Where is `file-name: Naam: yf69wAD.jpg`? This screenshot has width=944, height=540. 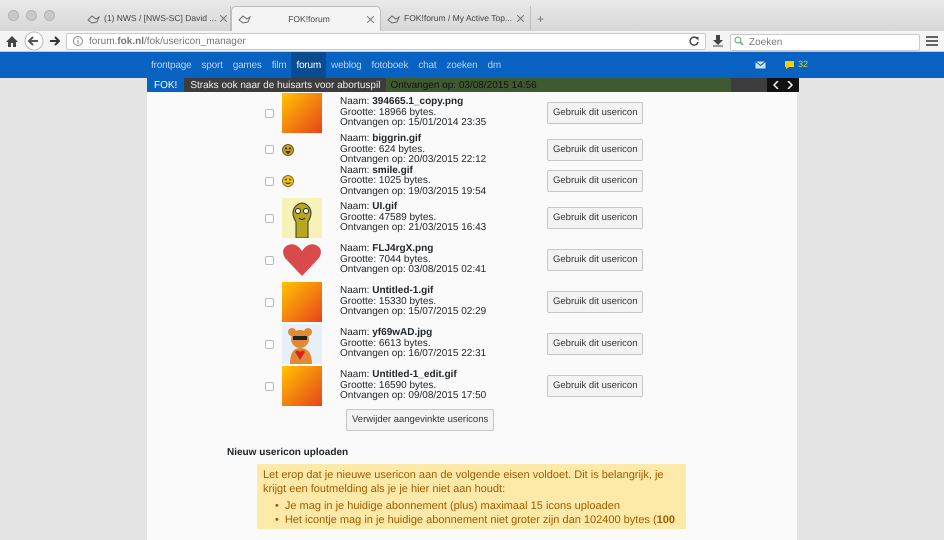
file-name: Naam: yf69wAD.jpg is located at coordinates (387, 333).